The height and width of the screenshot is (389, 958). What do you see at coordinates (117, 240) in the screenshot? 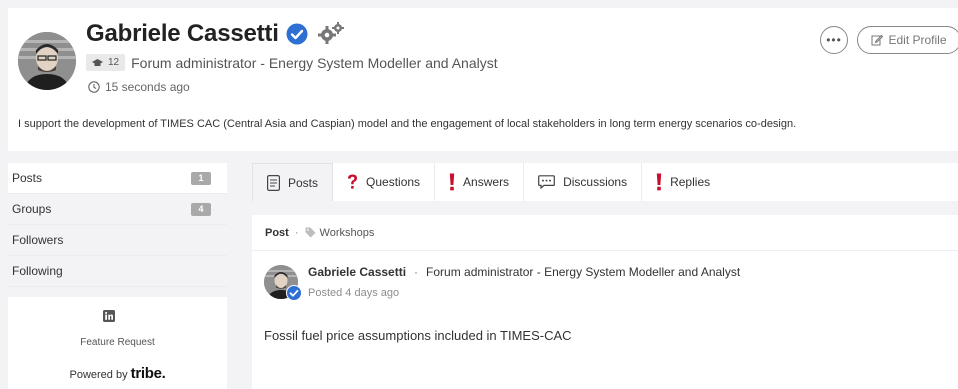
I see `sidebar-item-followers: Followers` at bounding box center [117, 240].